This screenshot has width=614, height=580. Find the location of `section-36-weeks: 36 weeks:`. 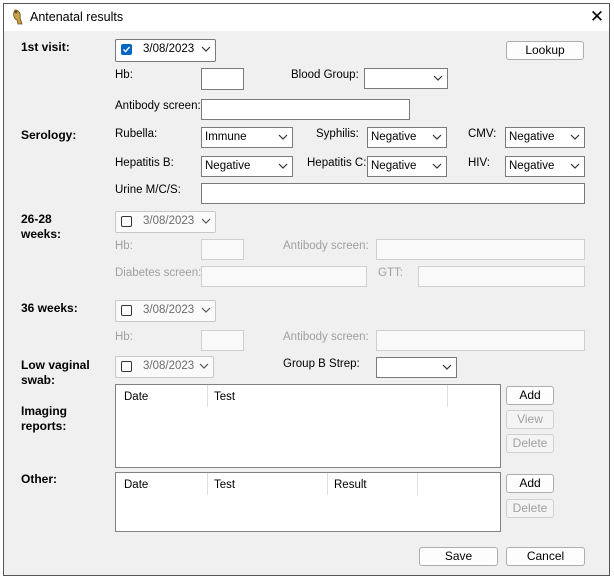

section-36-weeks: 36 weeks: is located at coordinates (49, 308).